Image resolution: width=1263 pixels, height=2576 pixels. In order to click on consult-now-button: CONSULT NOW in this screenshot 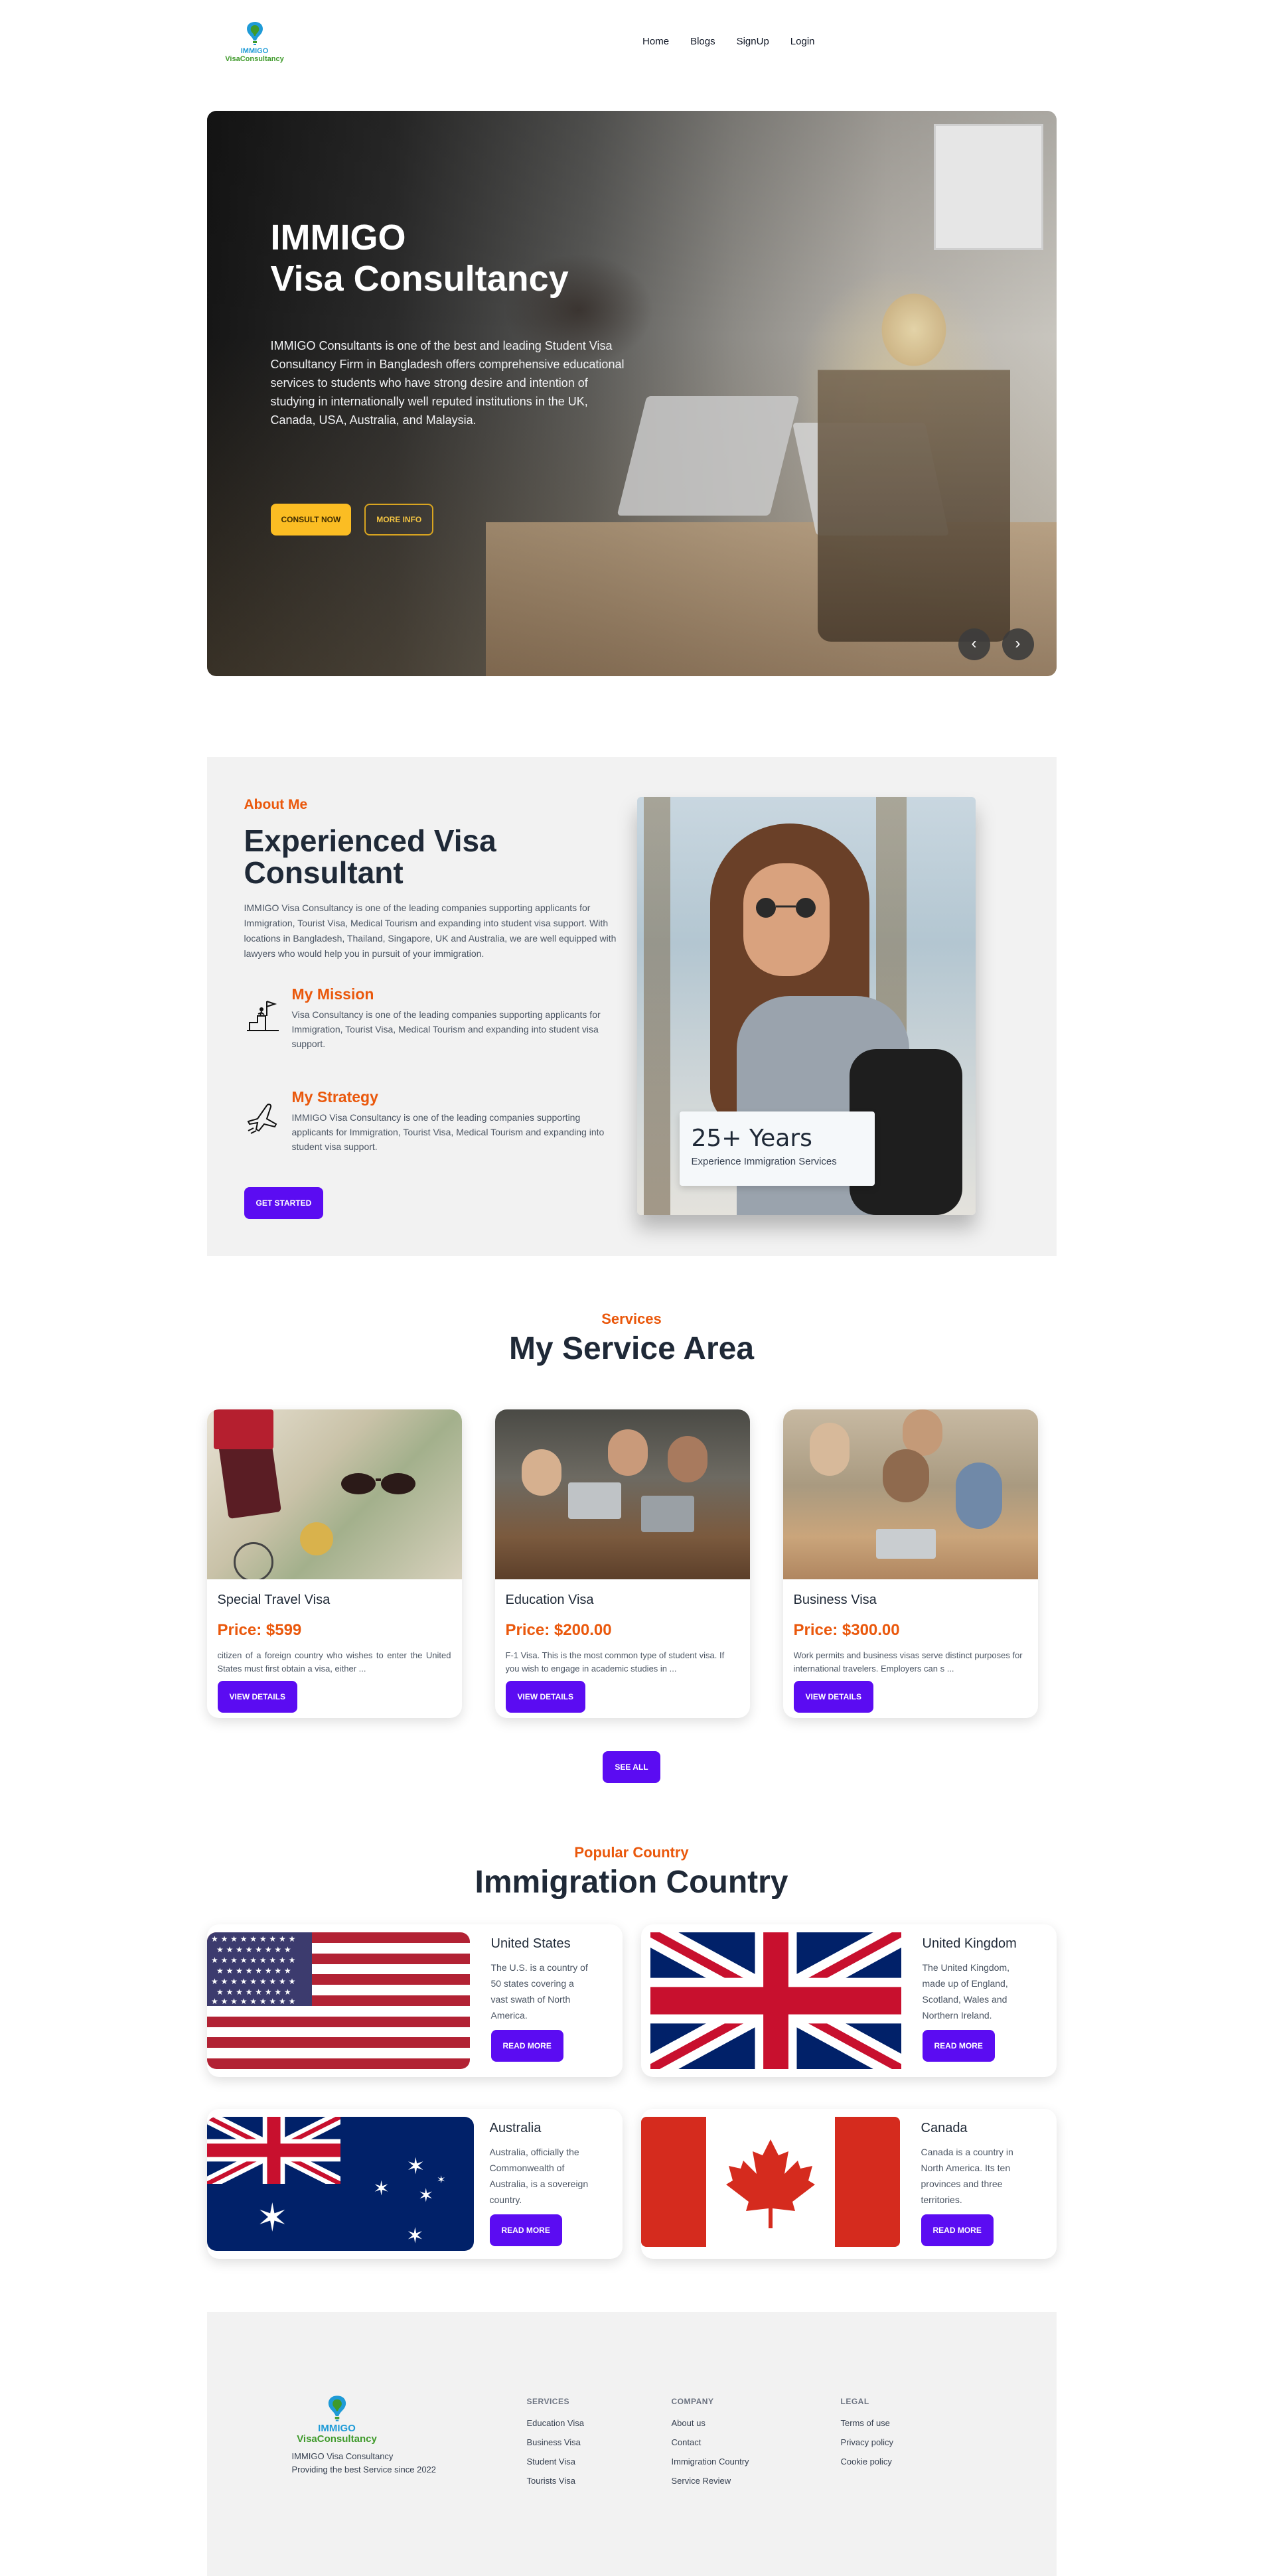, I will do `click(311, 520)`.